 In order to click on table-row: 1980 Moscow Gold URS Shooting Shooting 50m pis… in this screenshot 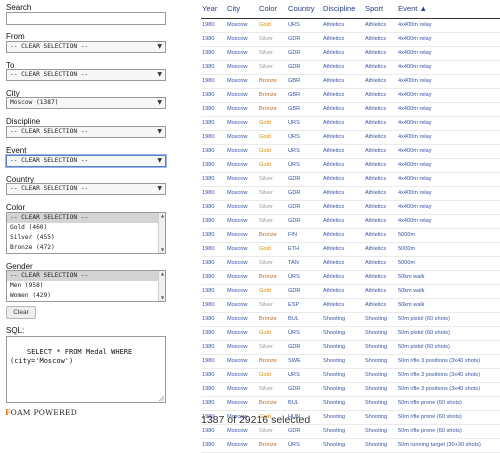, I will do `click(350, 333)`.